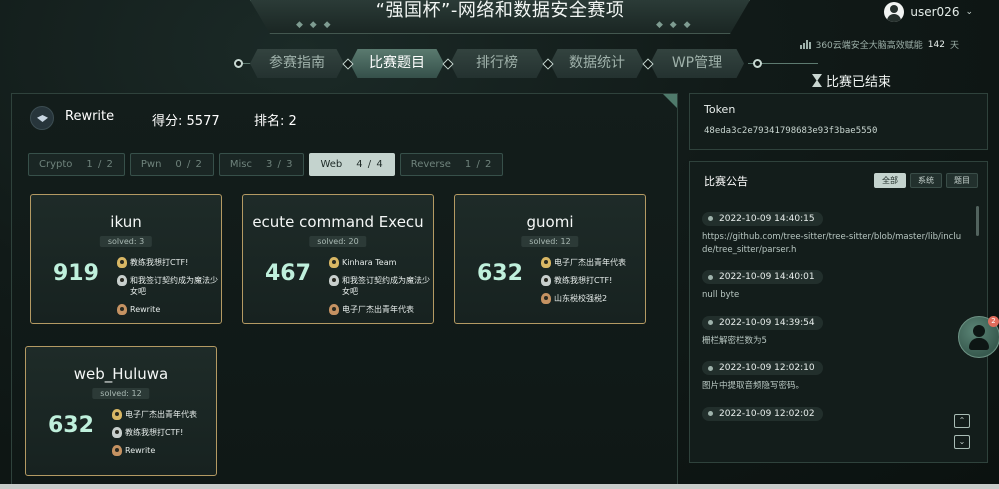  Describe the element at coordinates (171, 164) in the screenshot. I see `filter-pwn: Pwn 0 / 2` at that location.